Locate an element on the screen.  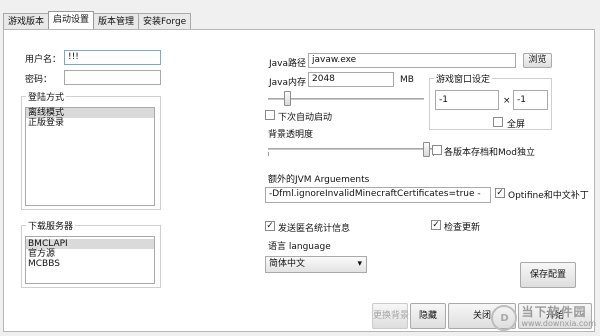
send-stats-checkbox: ✓ is located at coordinates (270, 226).